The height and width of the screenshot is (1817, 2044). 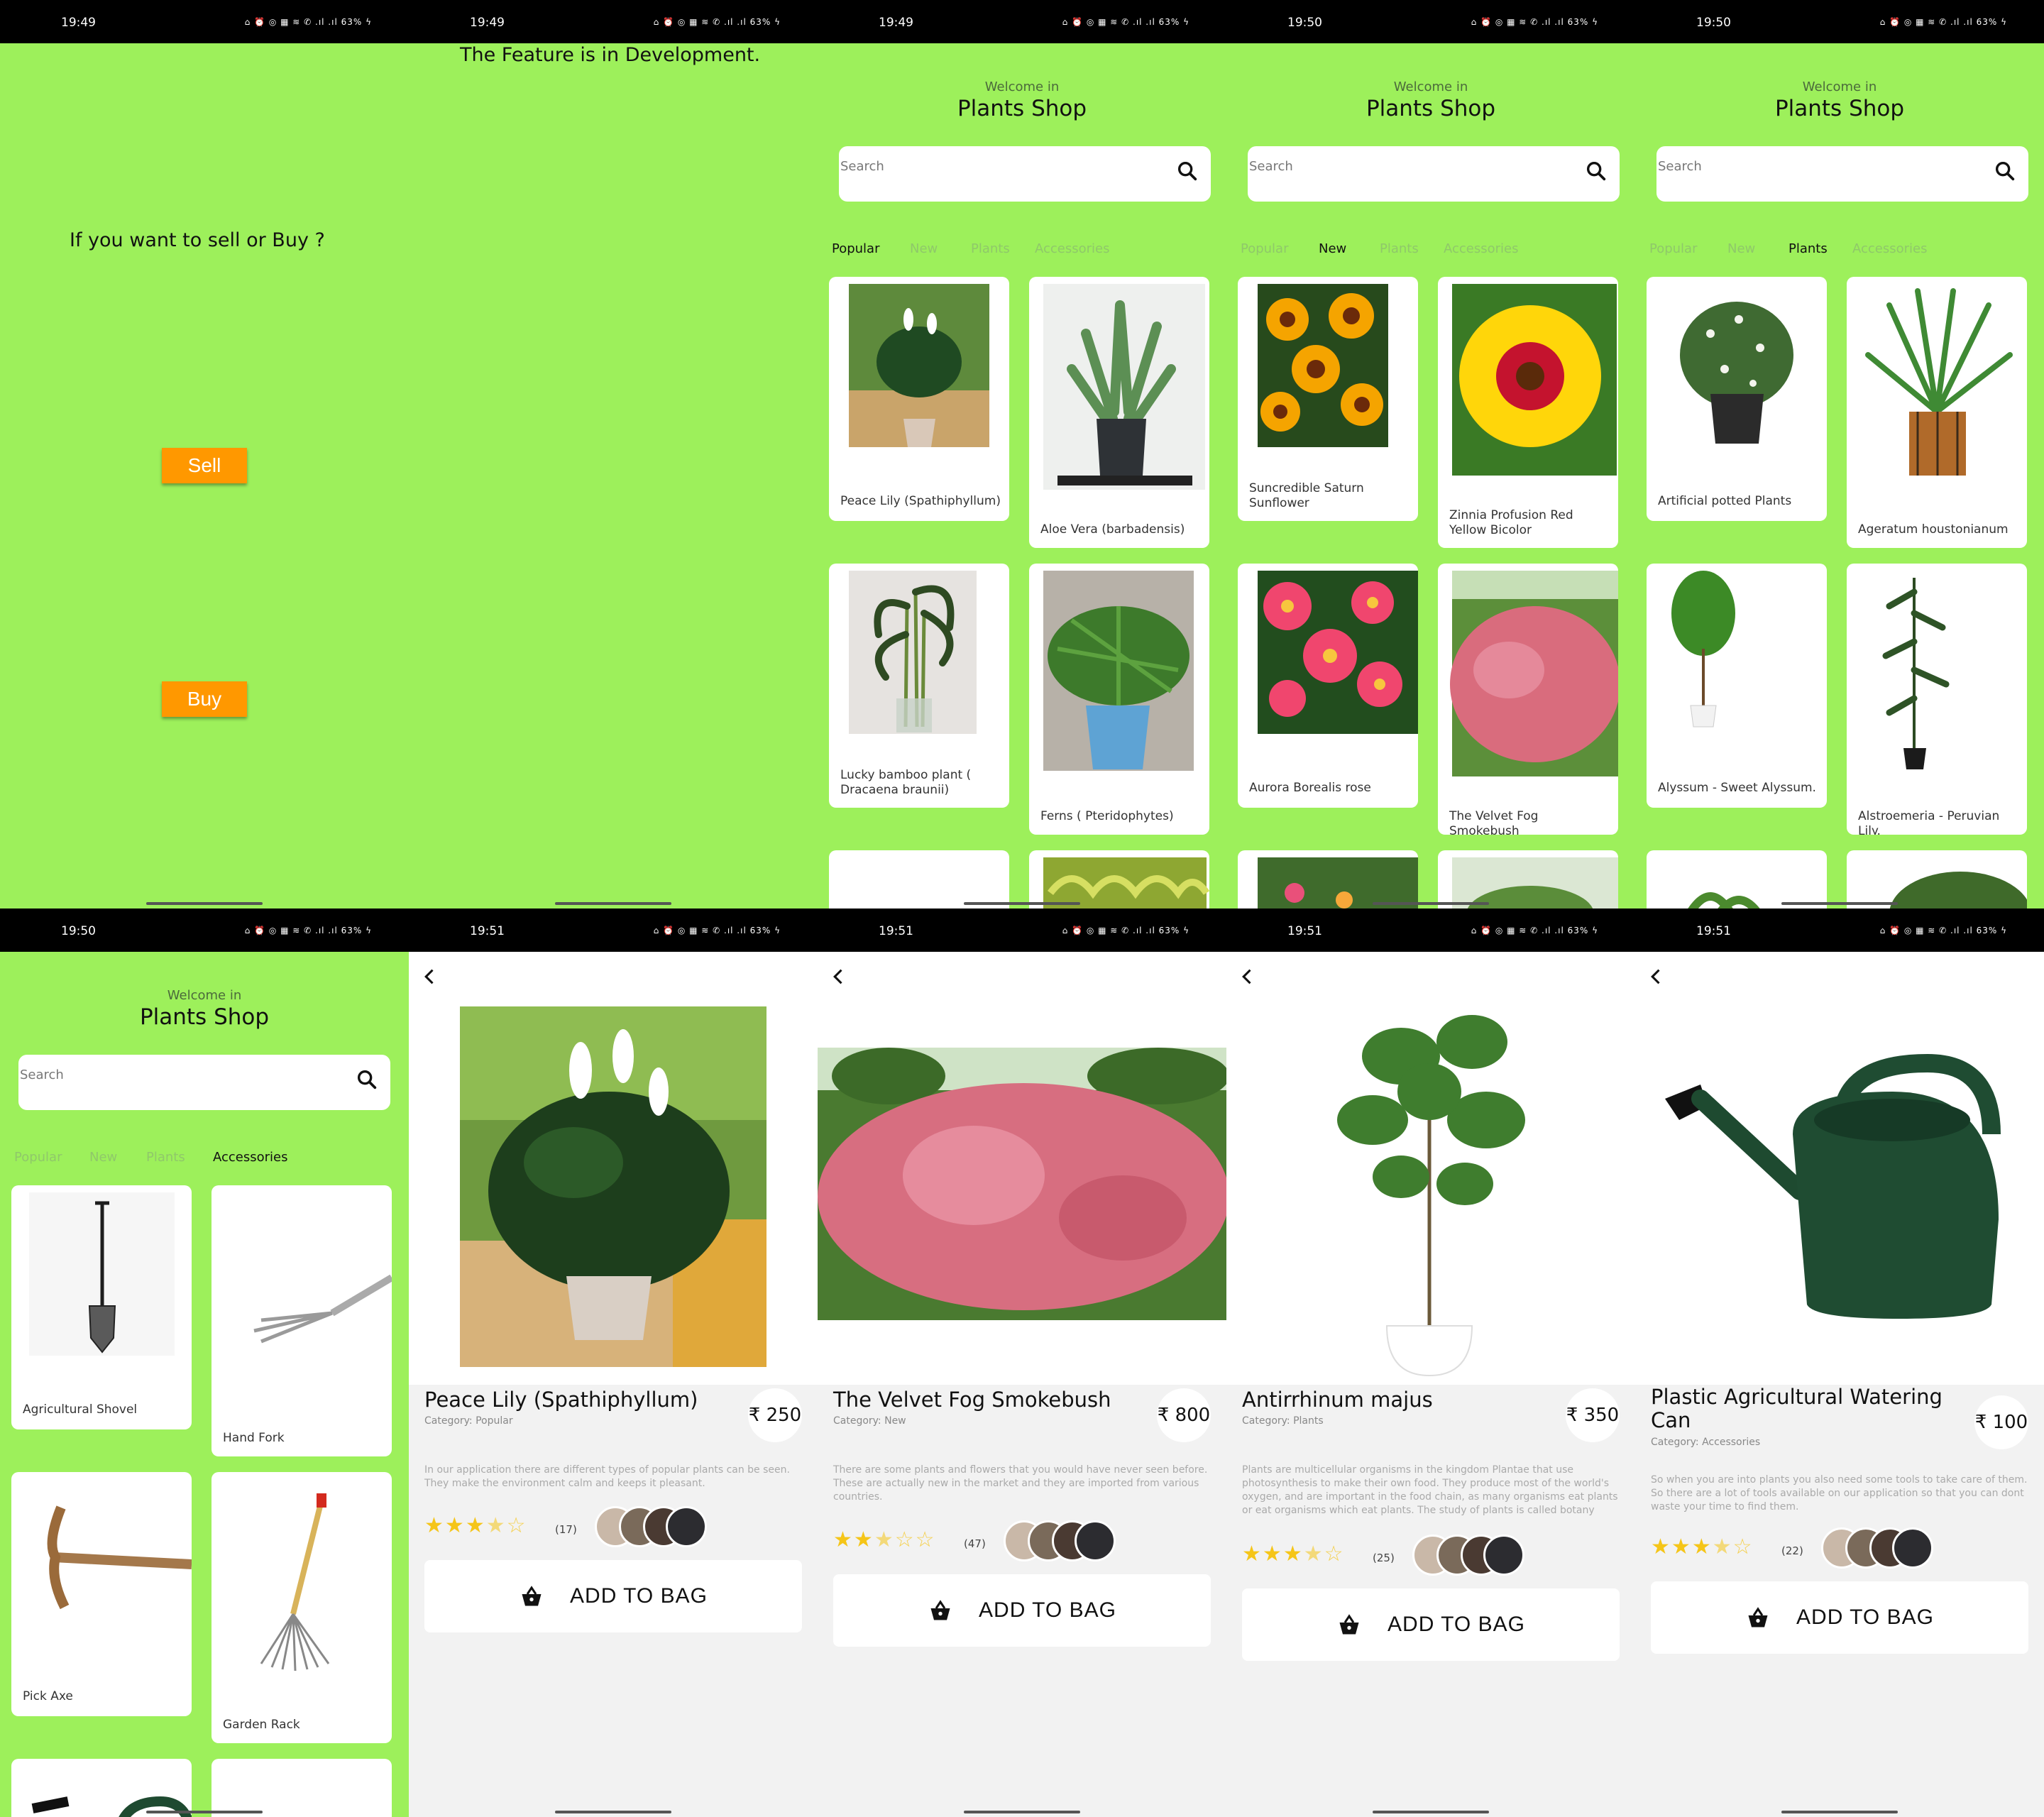 I want to click on sell-button: Sell, so click(x=204, y=465).